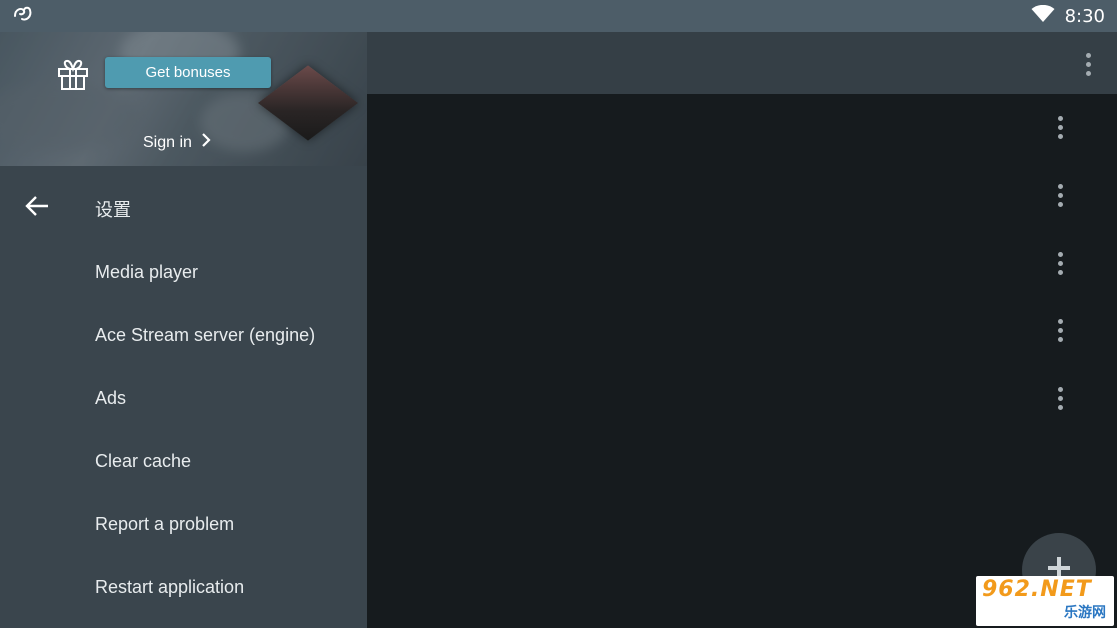 The width and height of the screenshot is (1117, 628). What do you see at coordinates (308, 103) in the screenshot?
I see `header-cube-image` at bounding box center [308, 103].